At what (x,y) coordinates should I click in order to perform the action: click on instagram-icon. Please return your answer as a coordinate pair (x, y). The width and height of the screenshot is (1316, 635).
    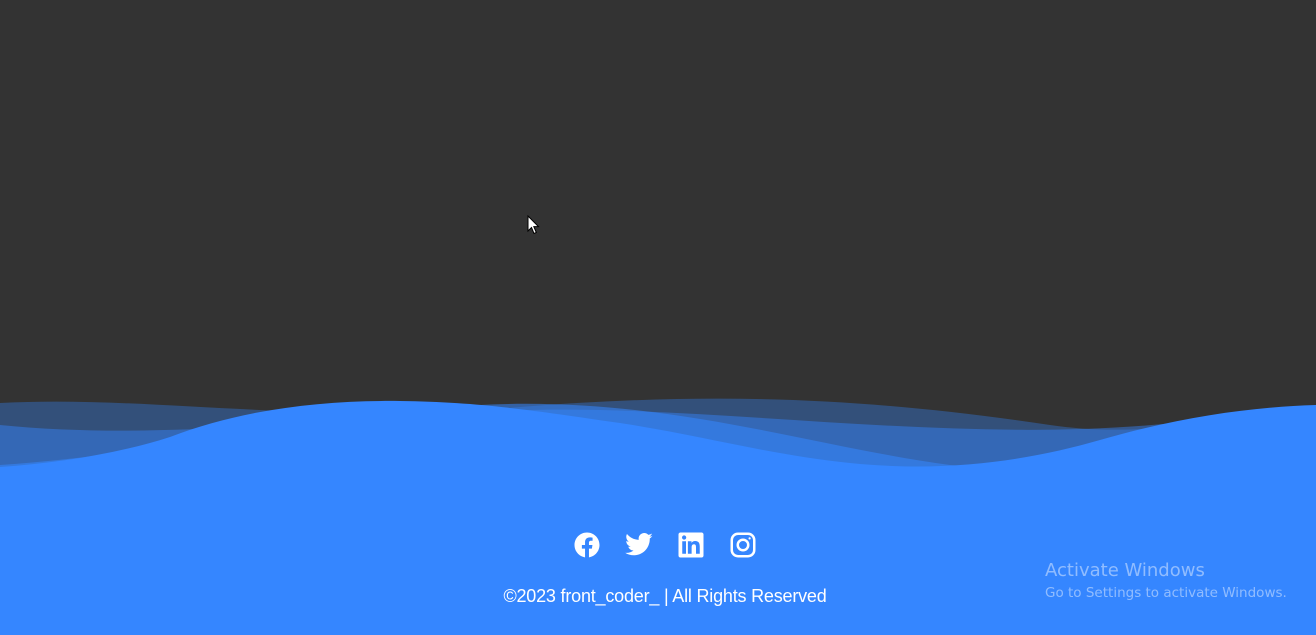
    Looking at the image, I should click on (743, 545).